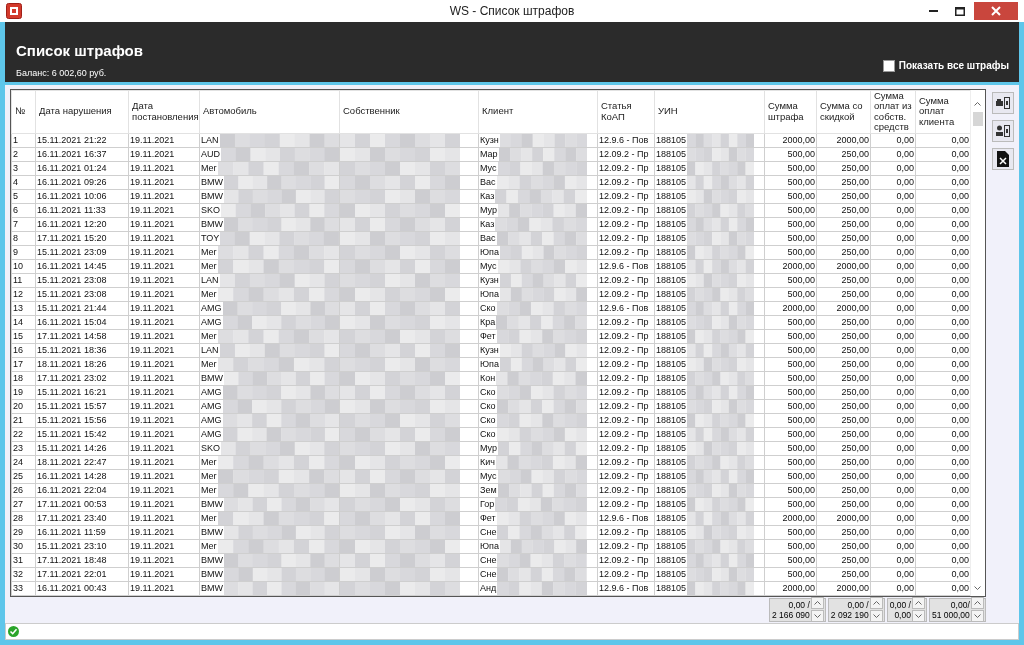 Image resolution: width=1024 pixels, height=645 pixels. I want to click on table-cell: SKO, so click(210, 448).